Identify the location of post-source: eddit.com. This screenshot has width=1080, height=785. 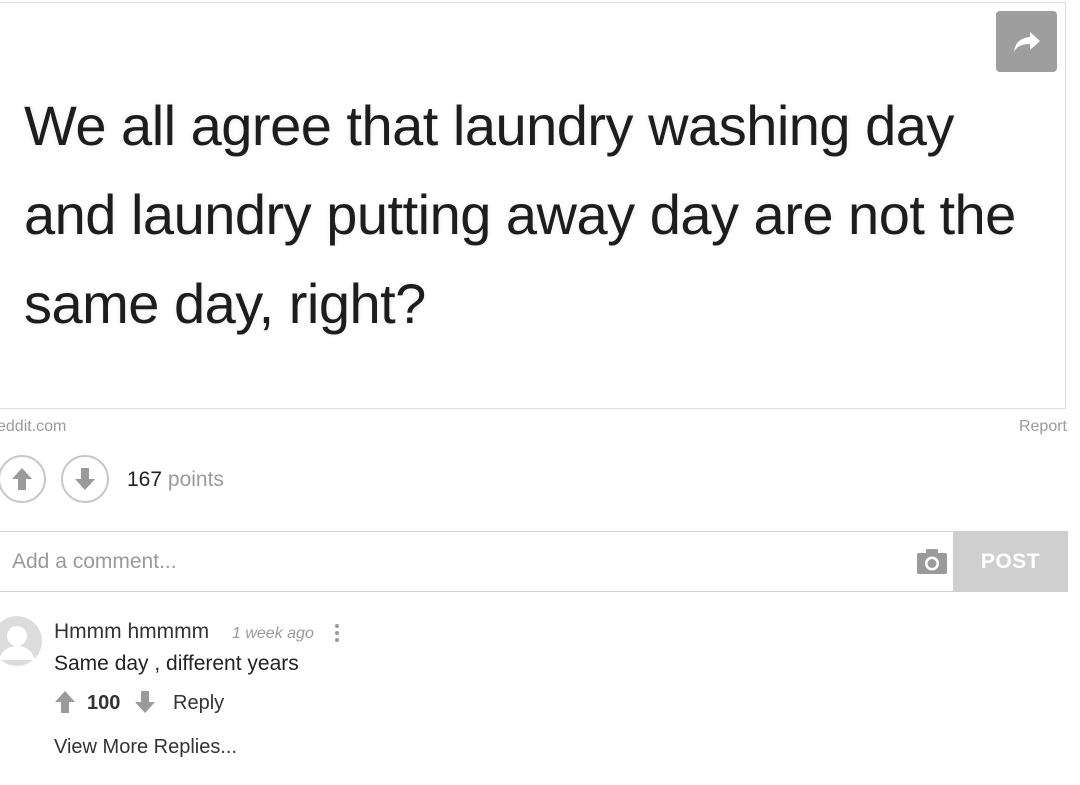
(33, 427).